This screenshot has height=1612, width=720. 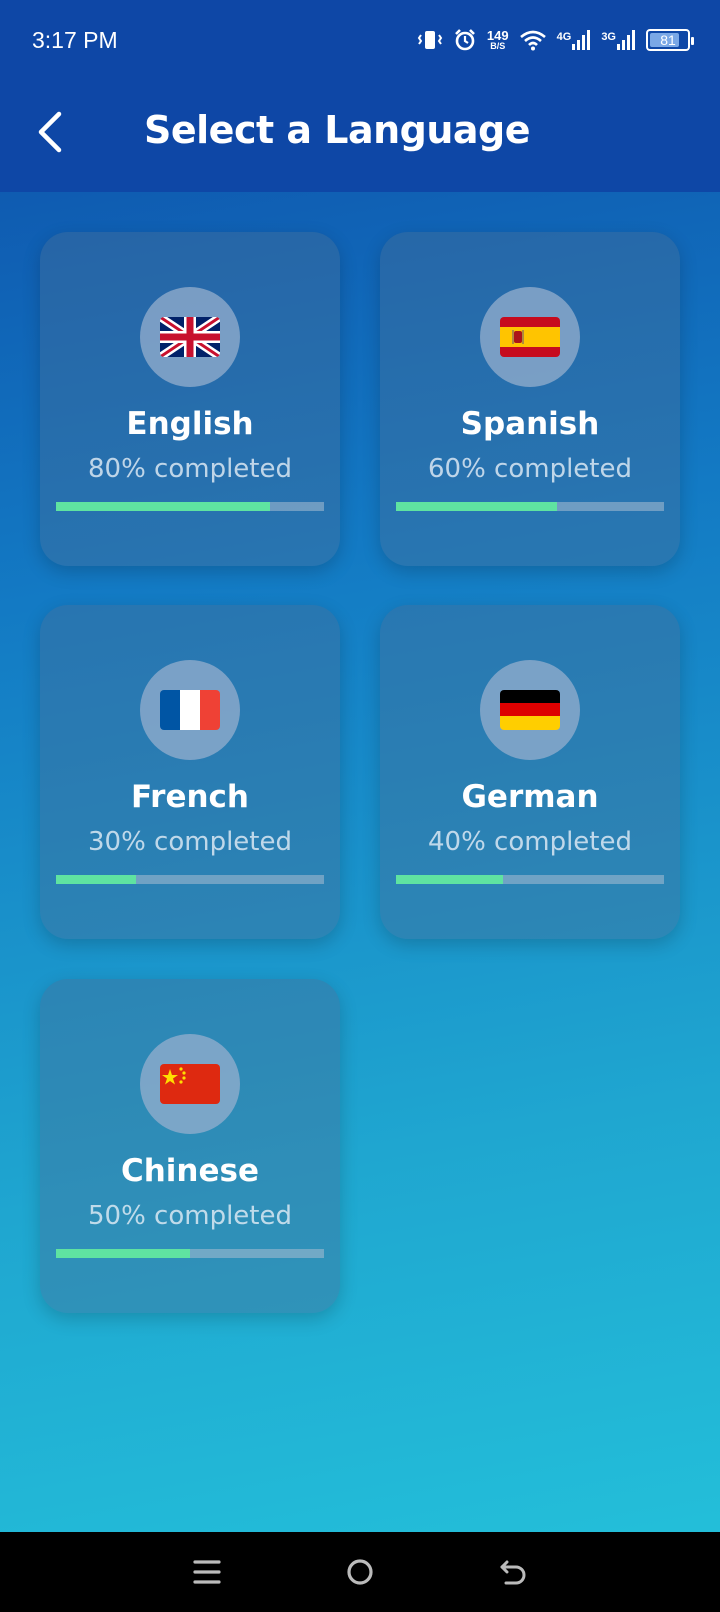 I want to click on language-name: Chinese, so click(x=190, y=1171).